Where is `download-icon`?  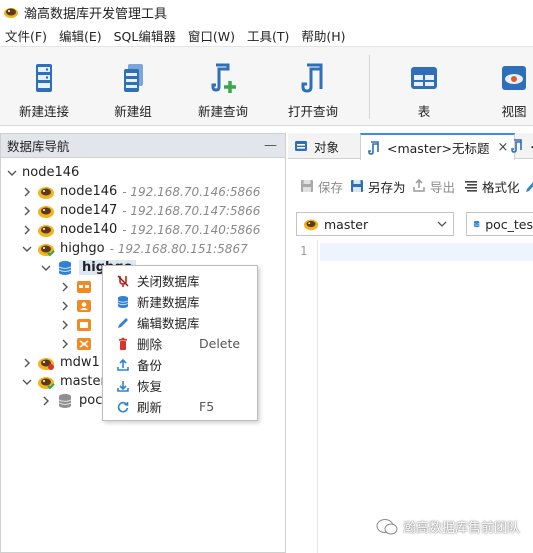
download-icon is located at coordinates (123, 386).